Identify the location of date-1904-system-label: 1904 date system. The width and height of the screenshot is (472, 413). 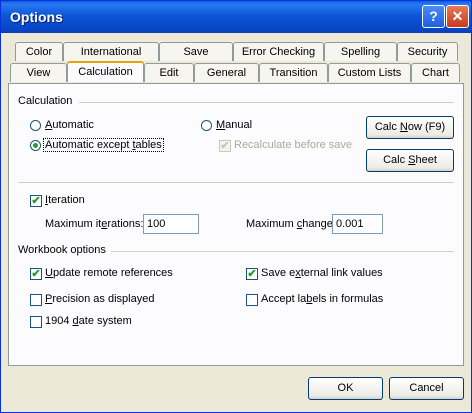
(88, 321).